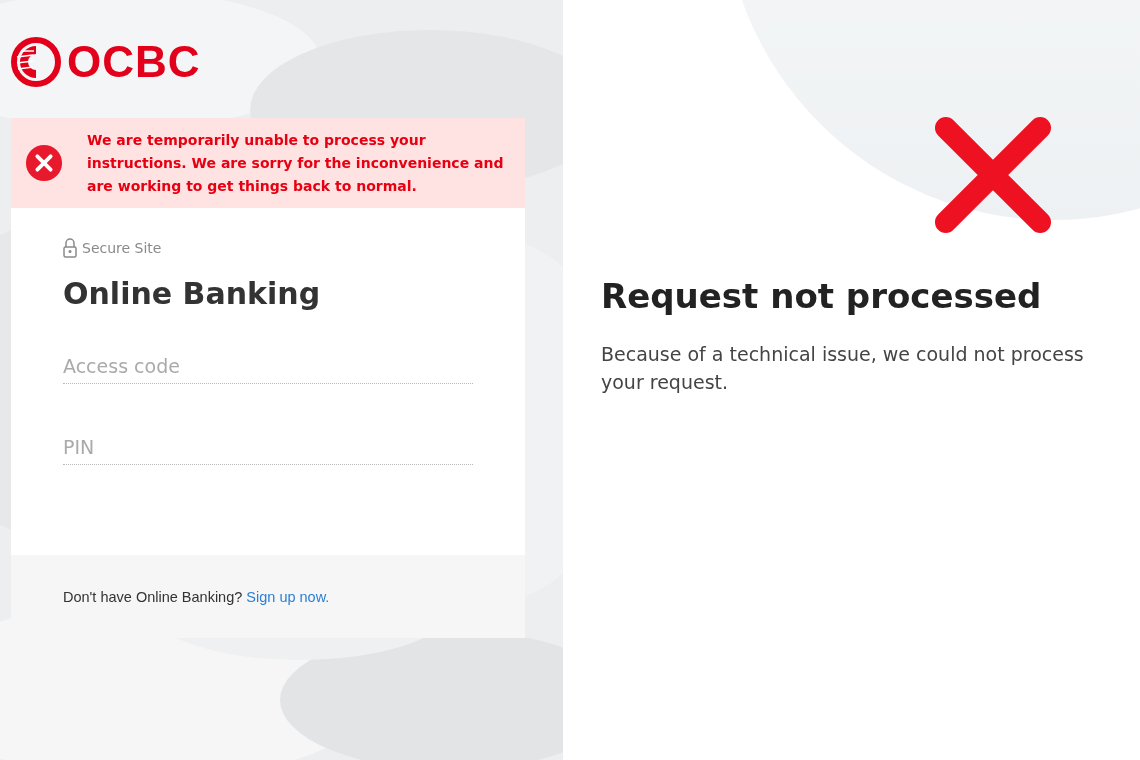  Describe the element at coordinates (843, 368) in the screenshot. I see `error-message: Because of a technical issue, we could not process your request.` at that location.